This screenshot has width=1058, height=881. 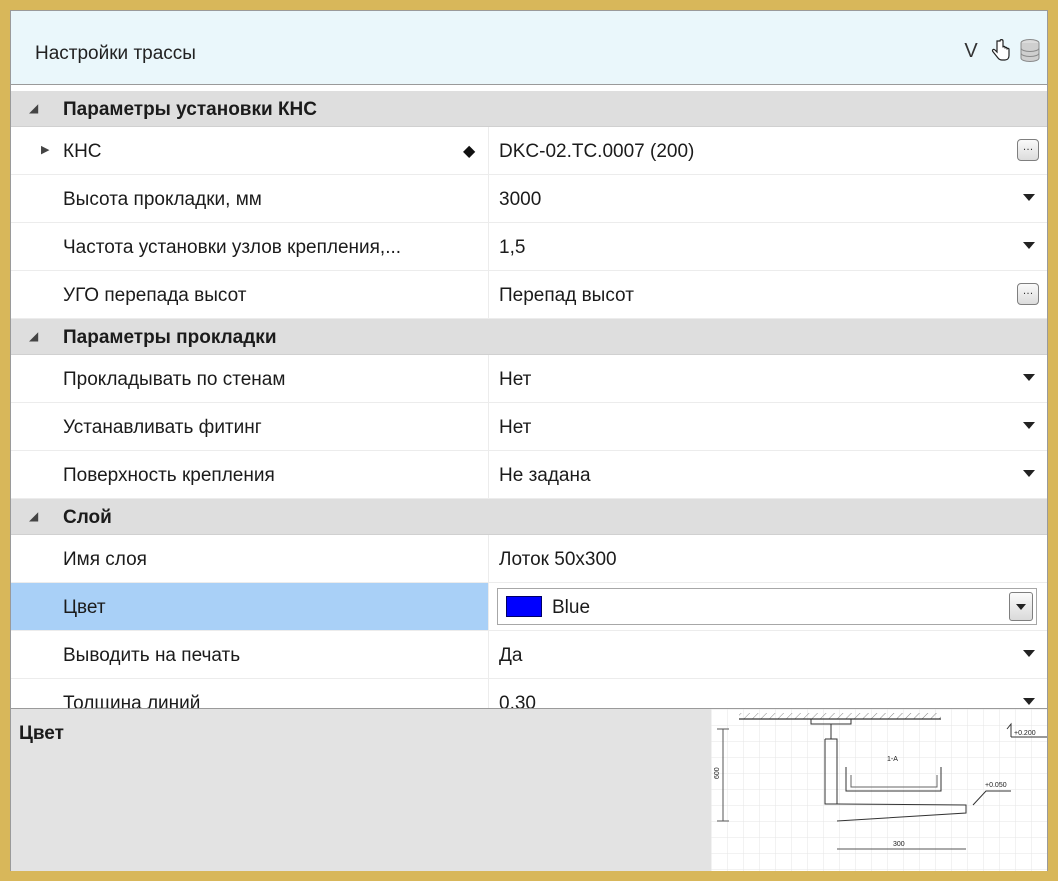 I want to click on database-icon, so click(x=1030, y=51).